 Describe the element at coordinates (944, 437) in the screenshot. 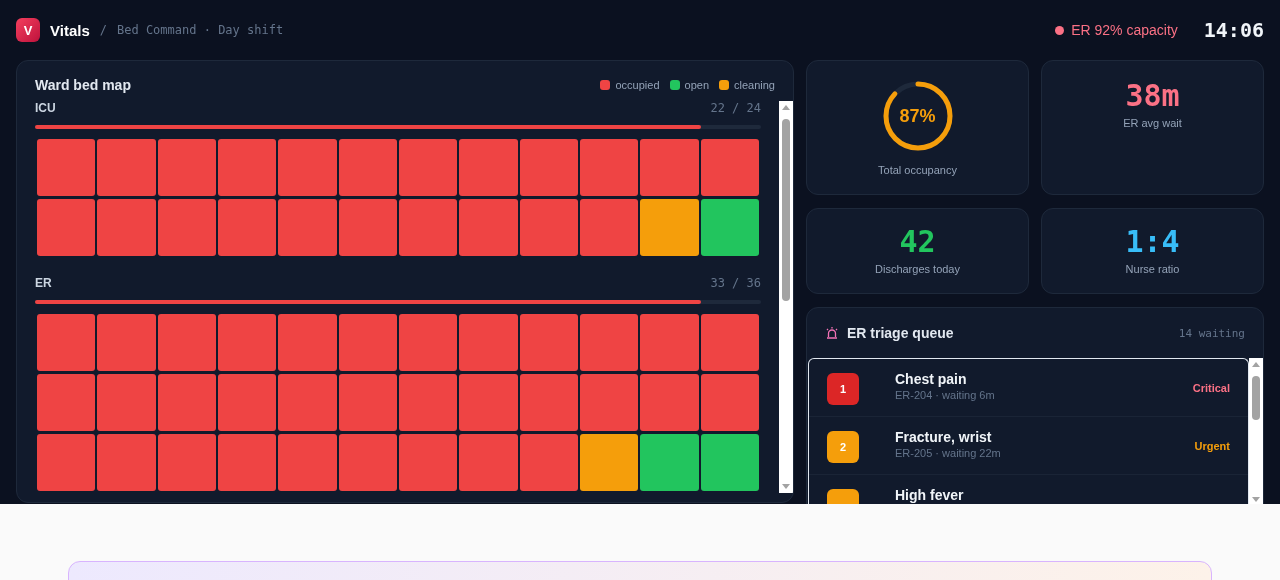

I see `complaint: Fracture, wrist` at that location.